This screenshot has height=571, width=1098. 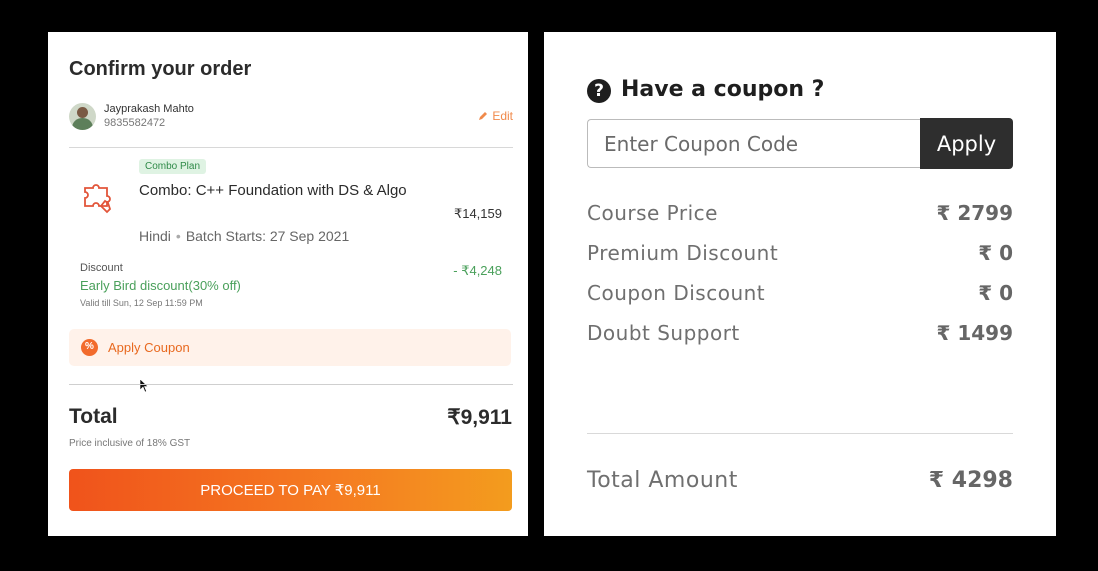 I want to click on total-amount-value: ₹ 4298, so click(x=970, y=480).